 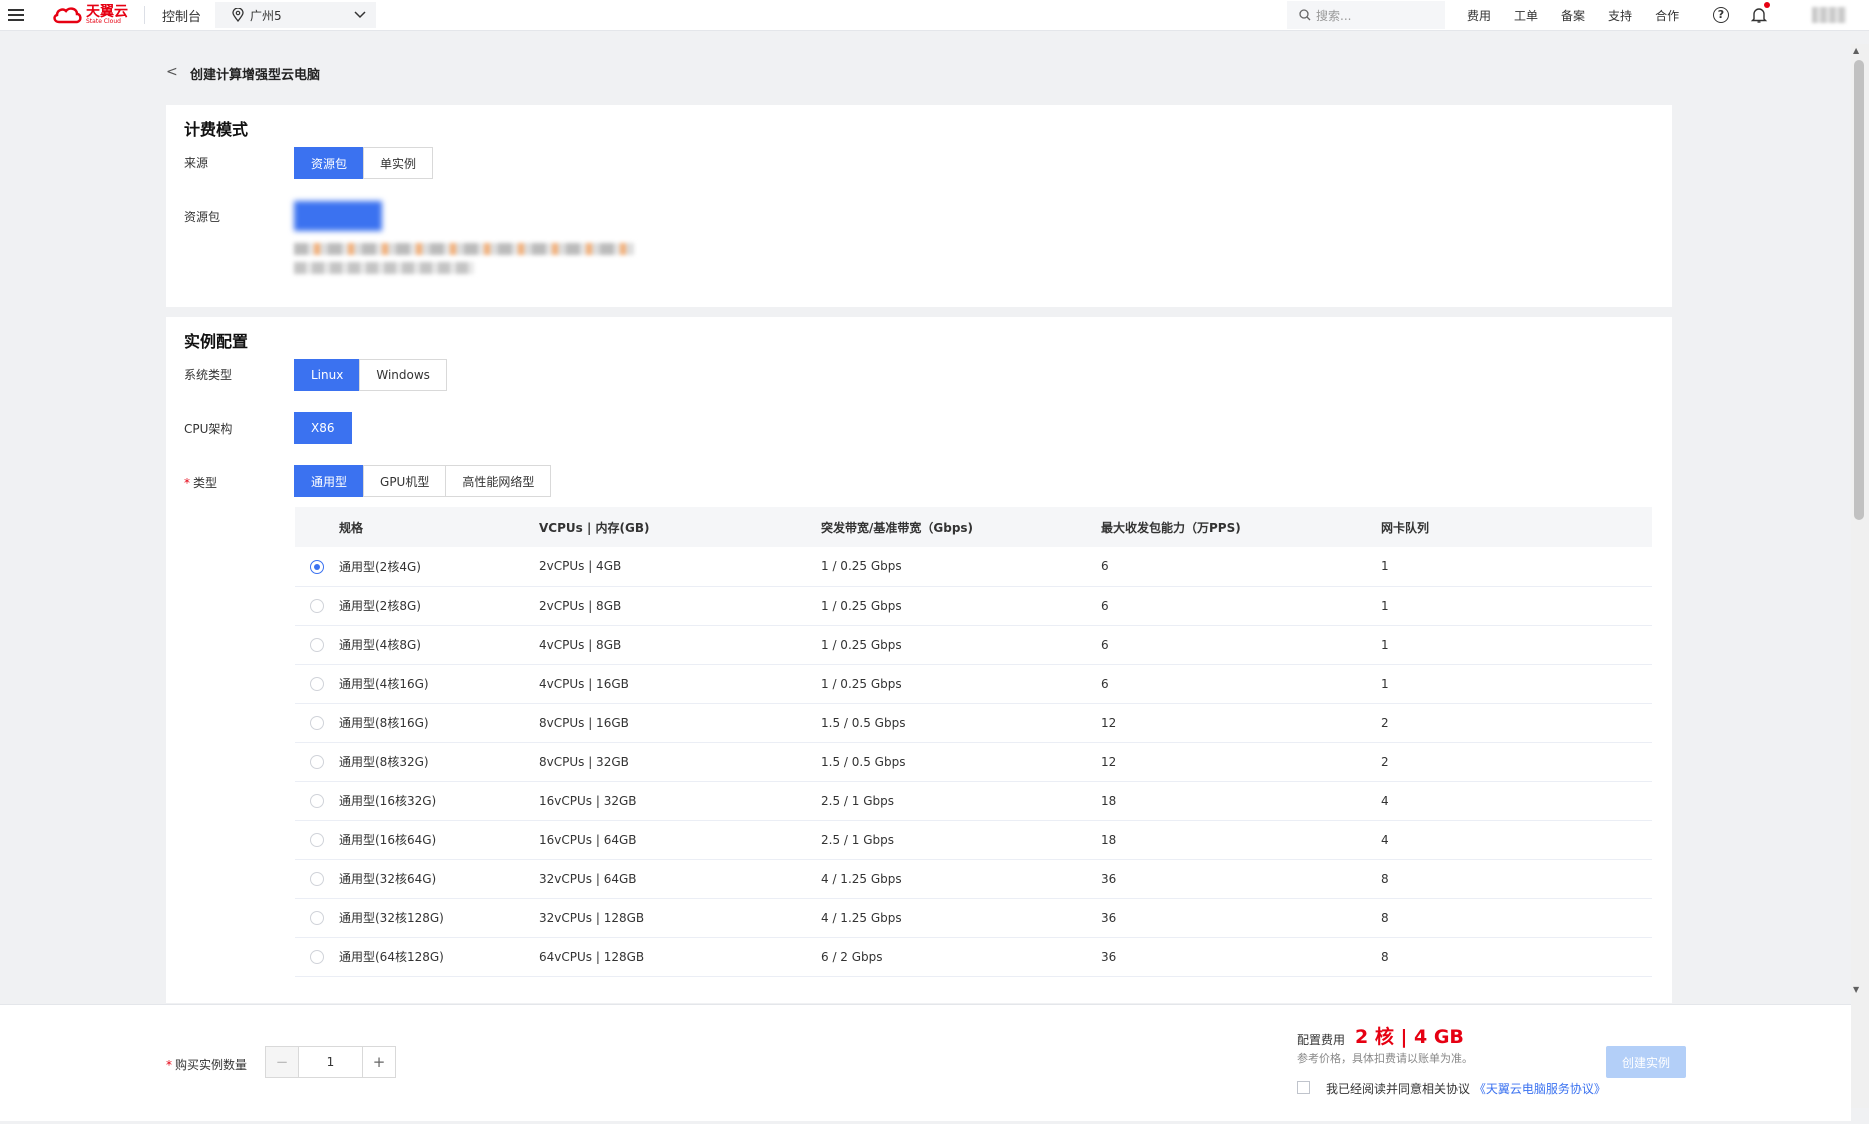 What do you see at coordinates (196, 163) in the screenshot?
I see `source-label: 来源` at bounding box center [196, 163].